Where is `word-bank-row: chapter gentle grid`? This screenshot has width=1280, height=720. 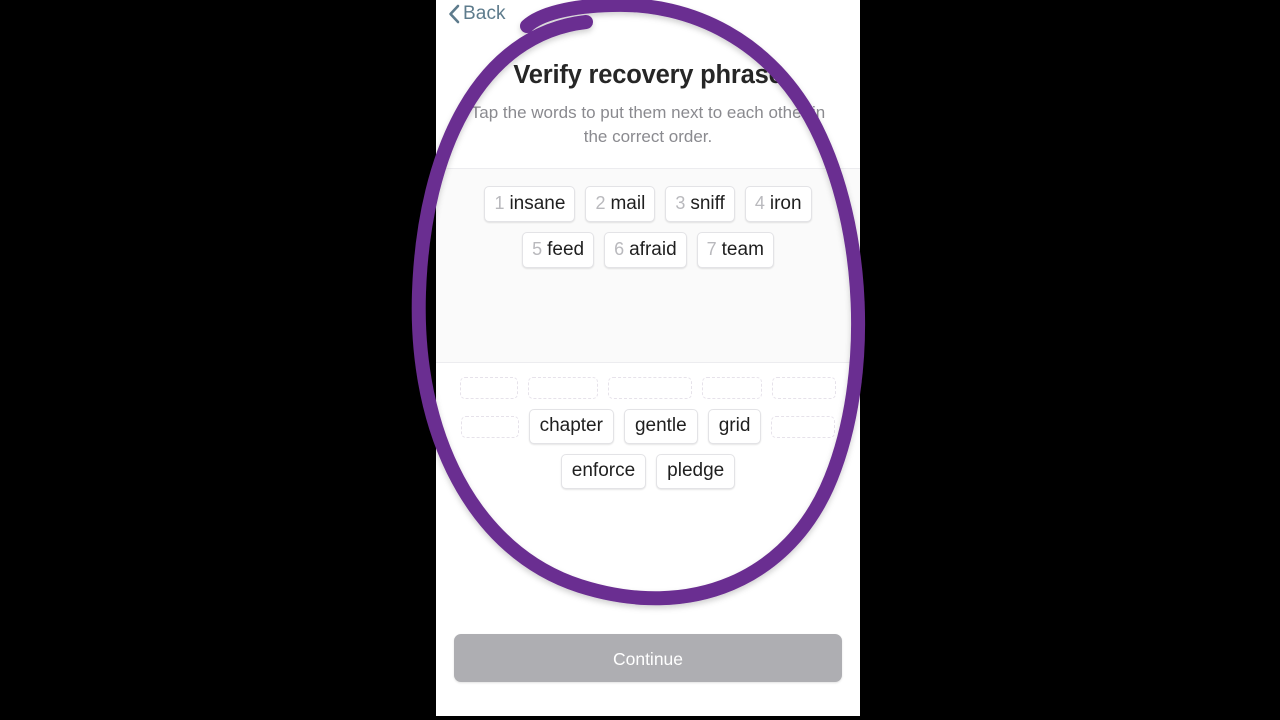 word-bank-row: chapter gentle grid is located at coordinates (648, 431).